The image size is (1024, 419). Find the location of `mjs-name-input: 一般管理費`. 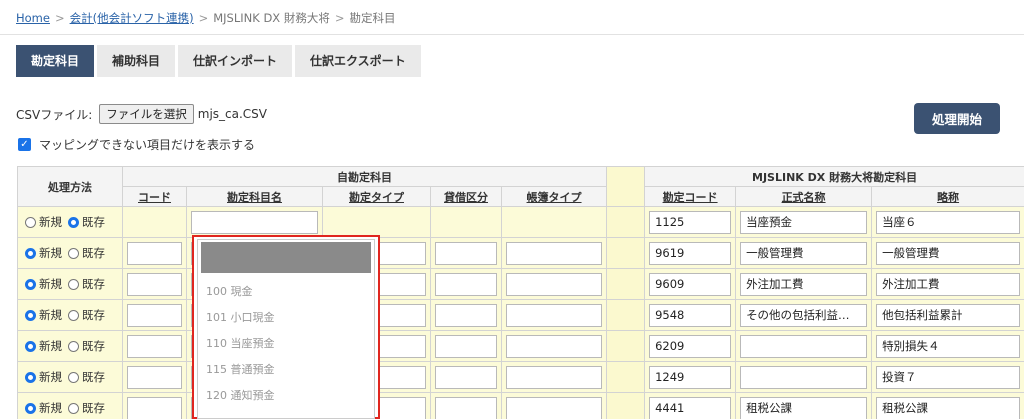

mjs-name-input: 一般管理費 is located at coordinates (804, 253).